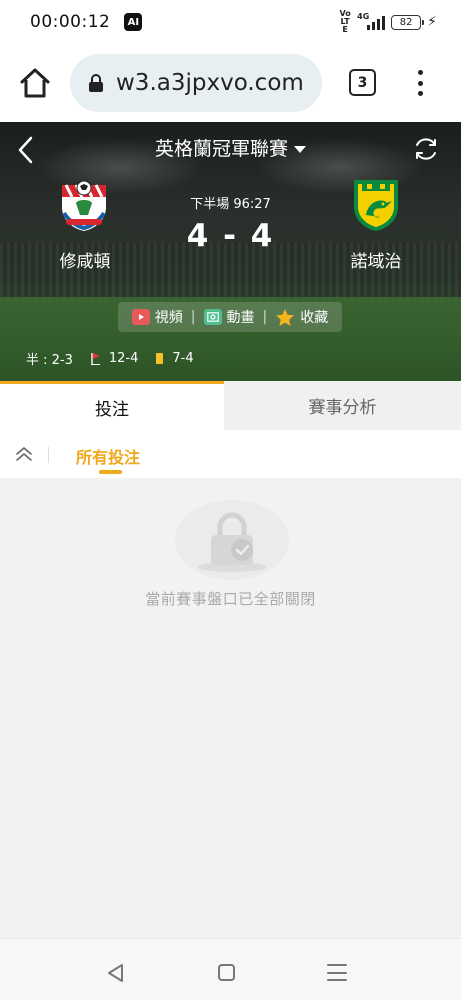 The height and width of the screenshot is (1000, 461). Describe the element at coordinates (112, 405) in the screenshot. I see `tab-bet: 投注` at that location.